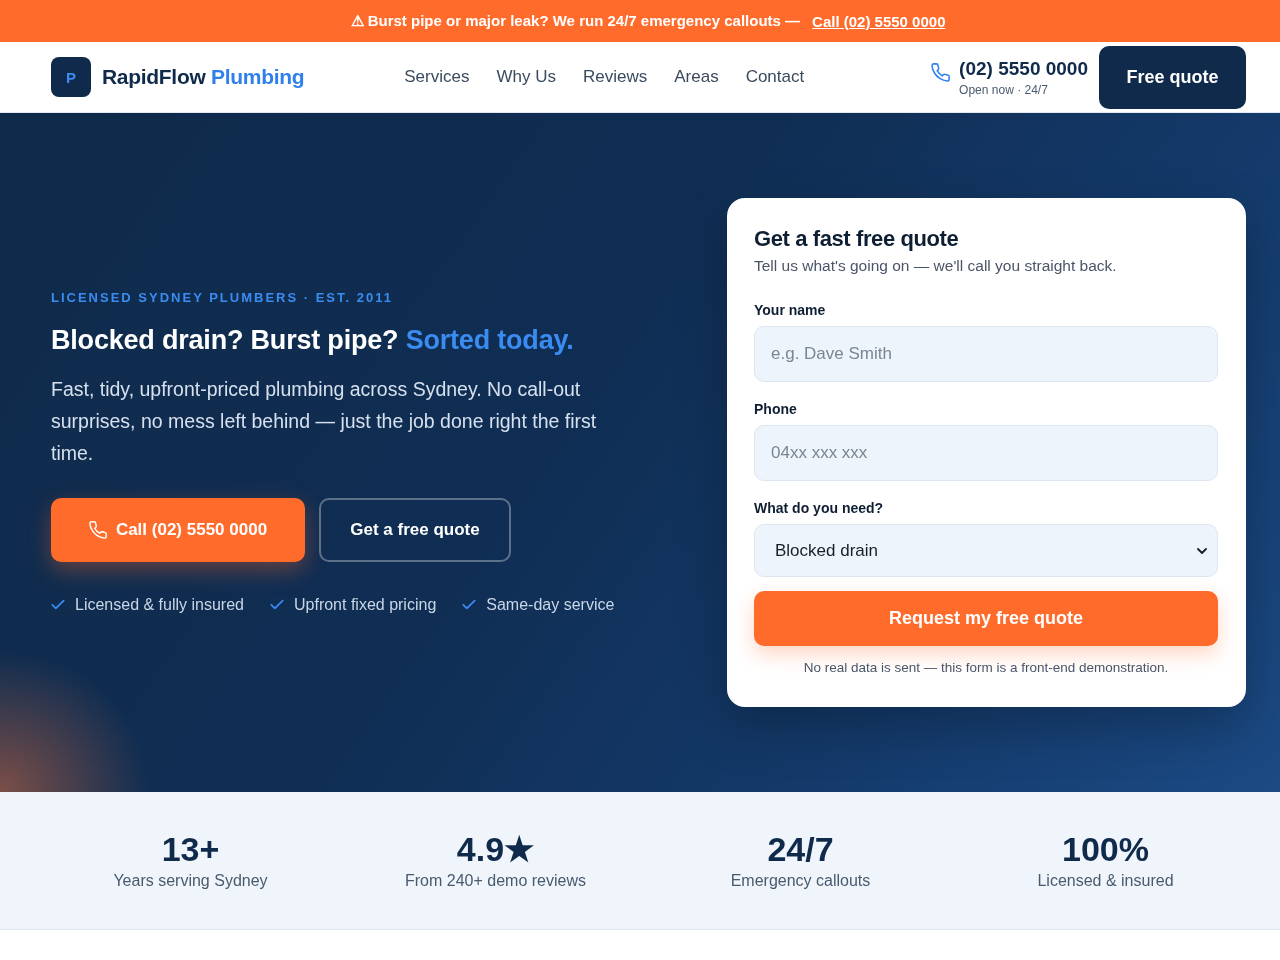 This screenshot has width=1280, height=960. Describe the element at coordinates (775, 77) in the screenshot. I see `nav-link: Contact` at that location.